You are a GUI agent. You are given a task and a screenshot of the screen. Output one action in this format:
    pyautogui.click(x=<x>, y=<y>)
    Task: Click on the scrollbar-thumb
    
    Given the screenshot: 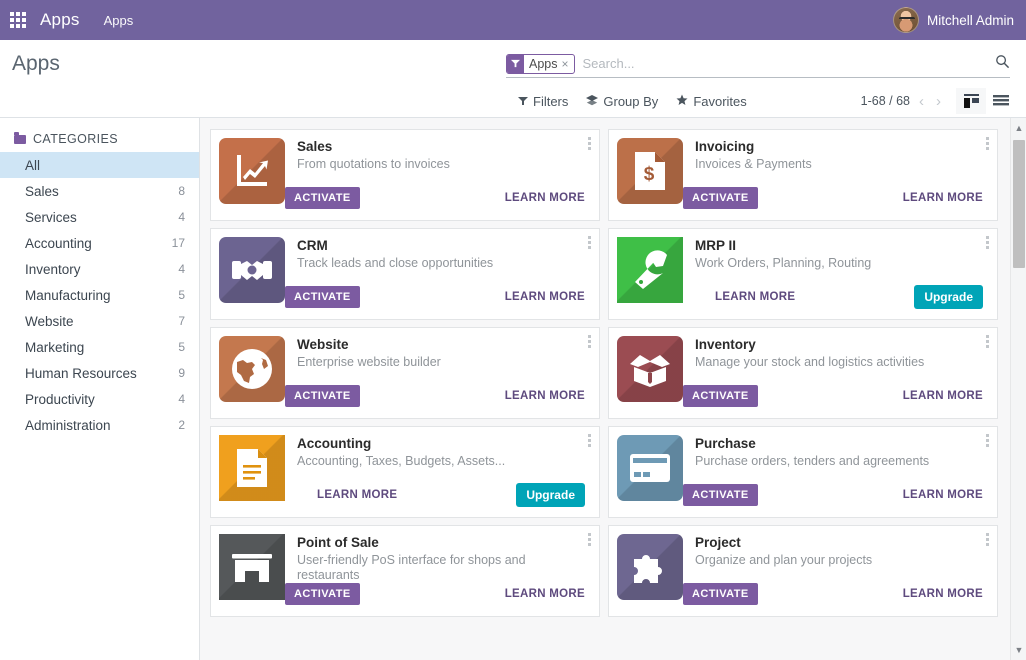 What is the action you would take?
    pyautogui.click(x=1019, y=204)
    